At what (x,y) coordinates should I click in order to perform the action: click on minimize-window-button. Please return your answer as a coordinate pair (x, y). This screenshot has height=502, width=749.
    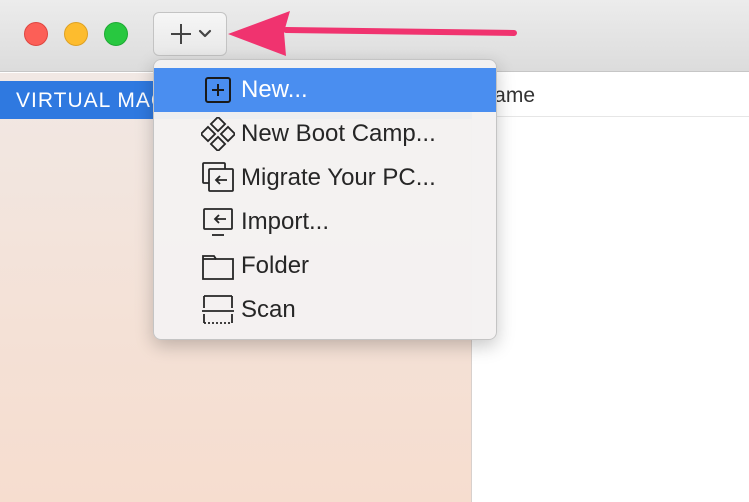
    Looking at the image, I should click on (76, 34).